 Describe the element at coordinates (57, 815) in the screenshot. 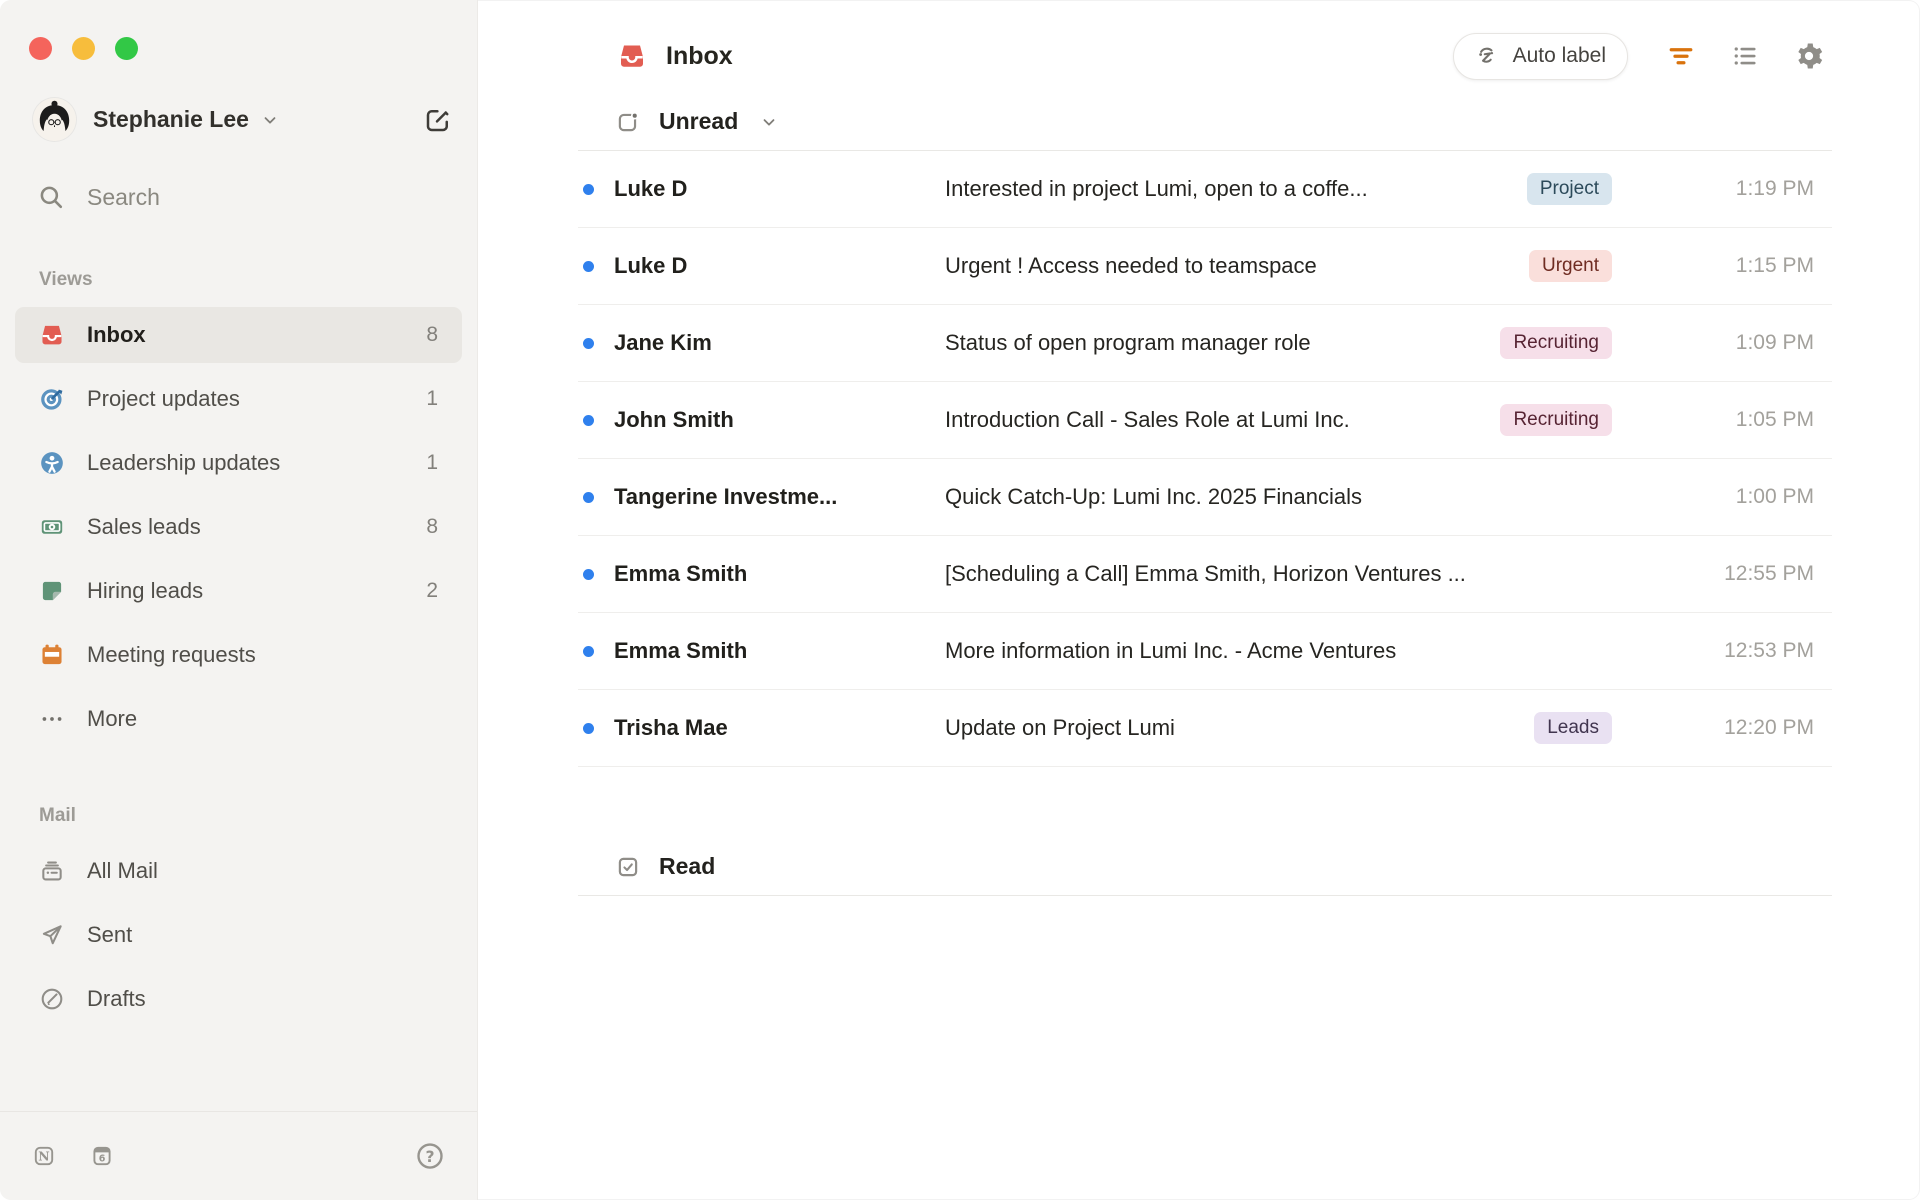

I see `section-label-mail: Mail` at that location.